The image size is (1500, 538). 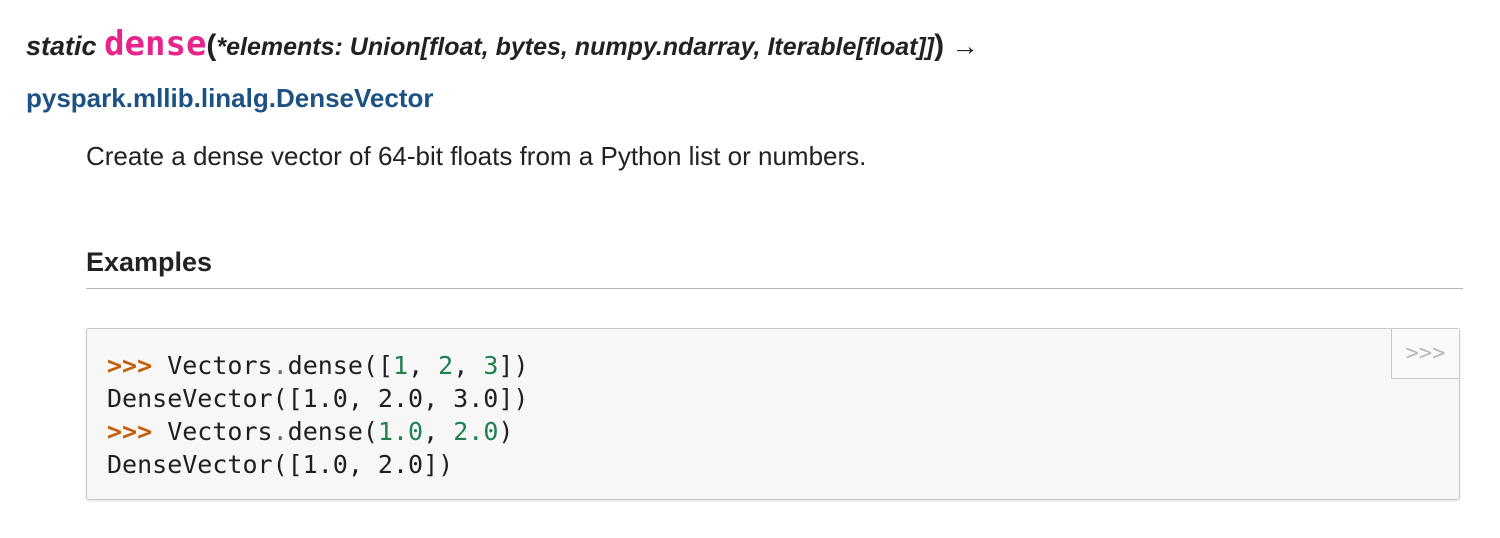 I want to click on copy-prompt-toggle-button: >>>, so click(x=1425, y=354).